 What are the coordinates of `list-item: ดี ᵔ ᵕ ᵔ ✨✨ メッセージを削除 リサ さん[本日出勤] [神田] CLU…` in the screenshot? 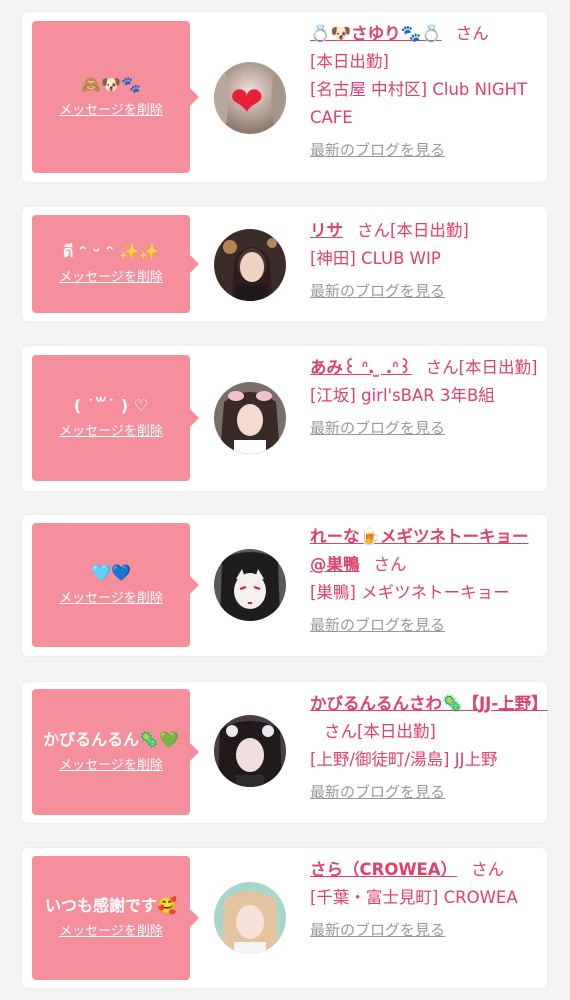 It's located at (284, 264).